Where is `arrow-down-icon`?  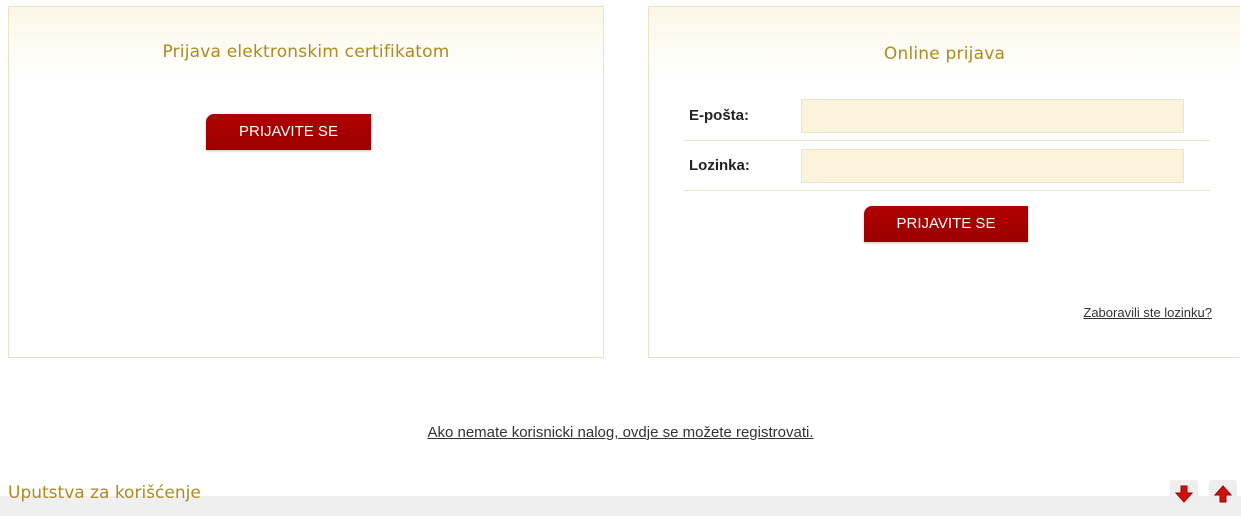
arrow-down-icon is located at coordinates (1184, 494).